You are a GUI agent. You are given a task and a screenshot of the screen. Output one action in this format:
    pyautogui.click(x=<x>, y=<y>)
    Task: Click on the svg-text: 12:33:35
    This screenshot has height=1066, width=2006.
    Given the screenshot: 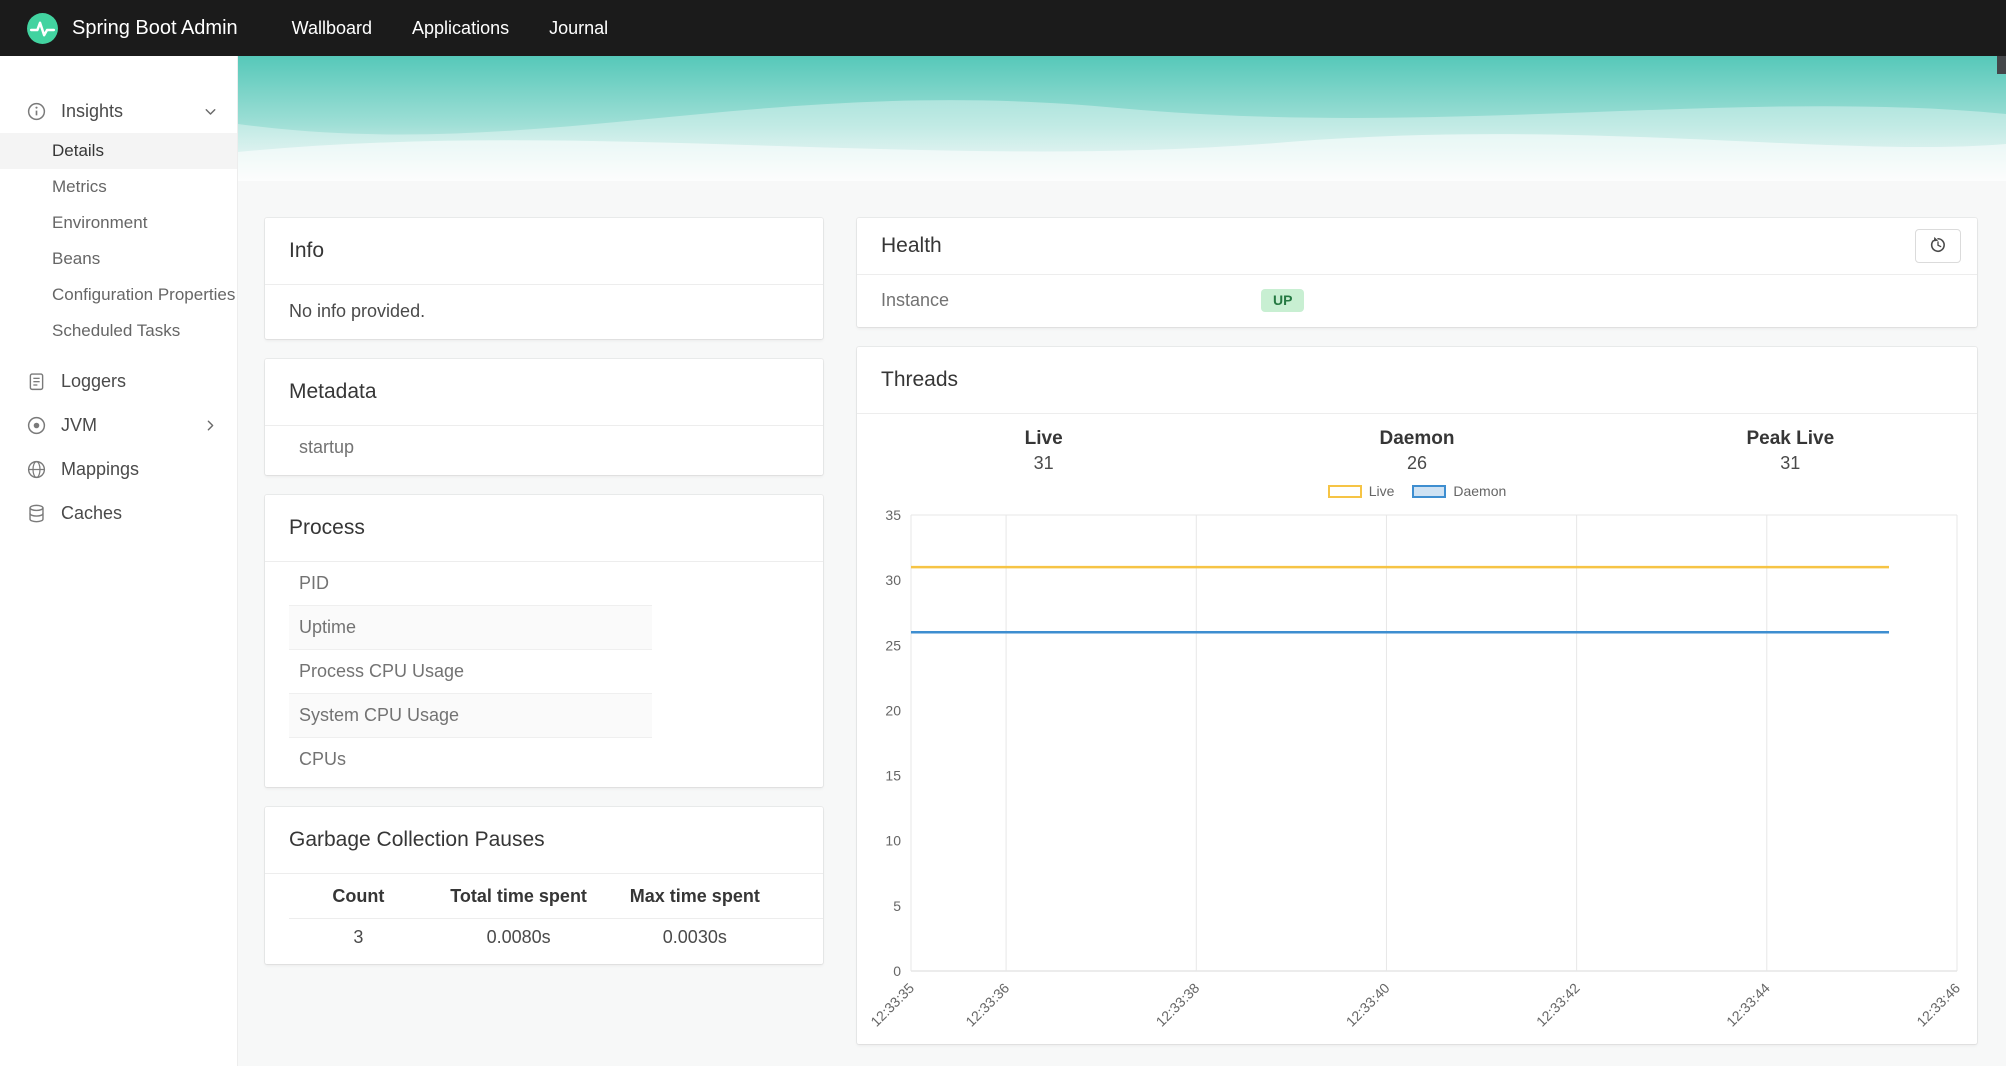 What is the action you would take?
    pyautogui.click(x=892, y=1005)
    